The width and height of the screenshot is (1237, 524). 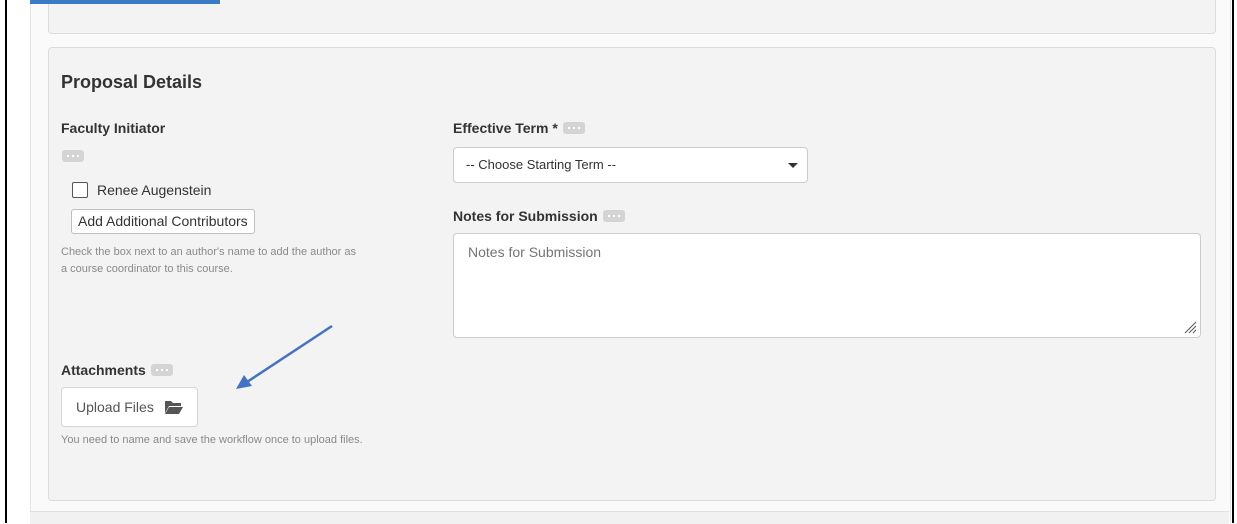 I want to click on next-section-edge, so click(x=629, y=517).